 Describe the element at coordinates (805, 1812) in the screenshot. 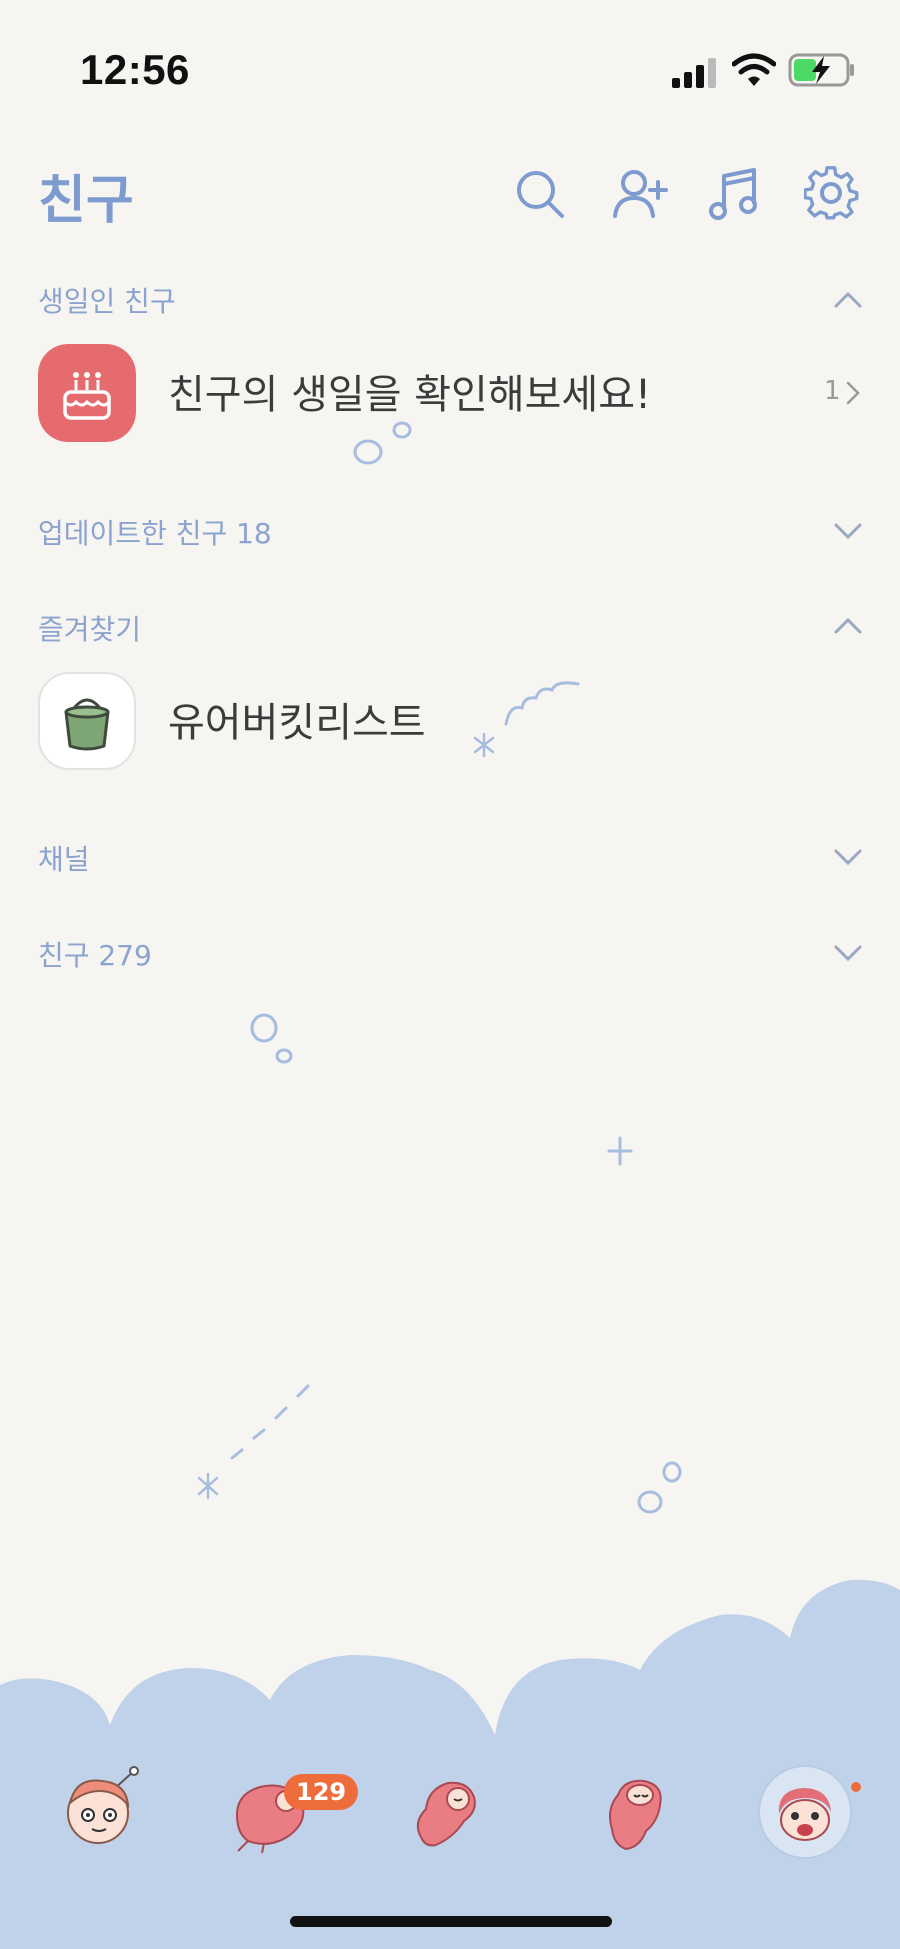

I see `tab-more-icon` at that location.